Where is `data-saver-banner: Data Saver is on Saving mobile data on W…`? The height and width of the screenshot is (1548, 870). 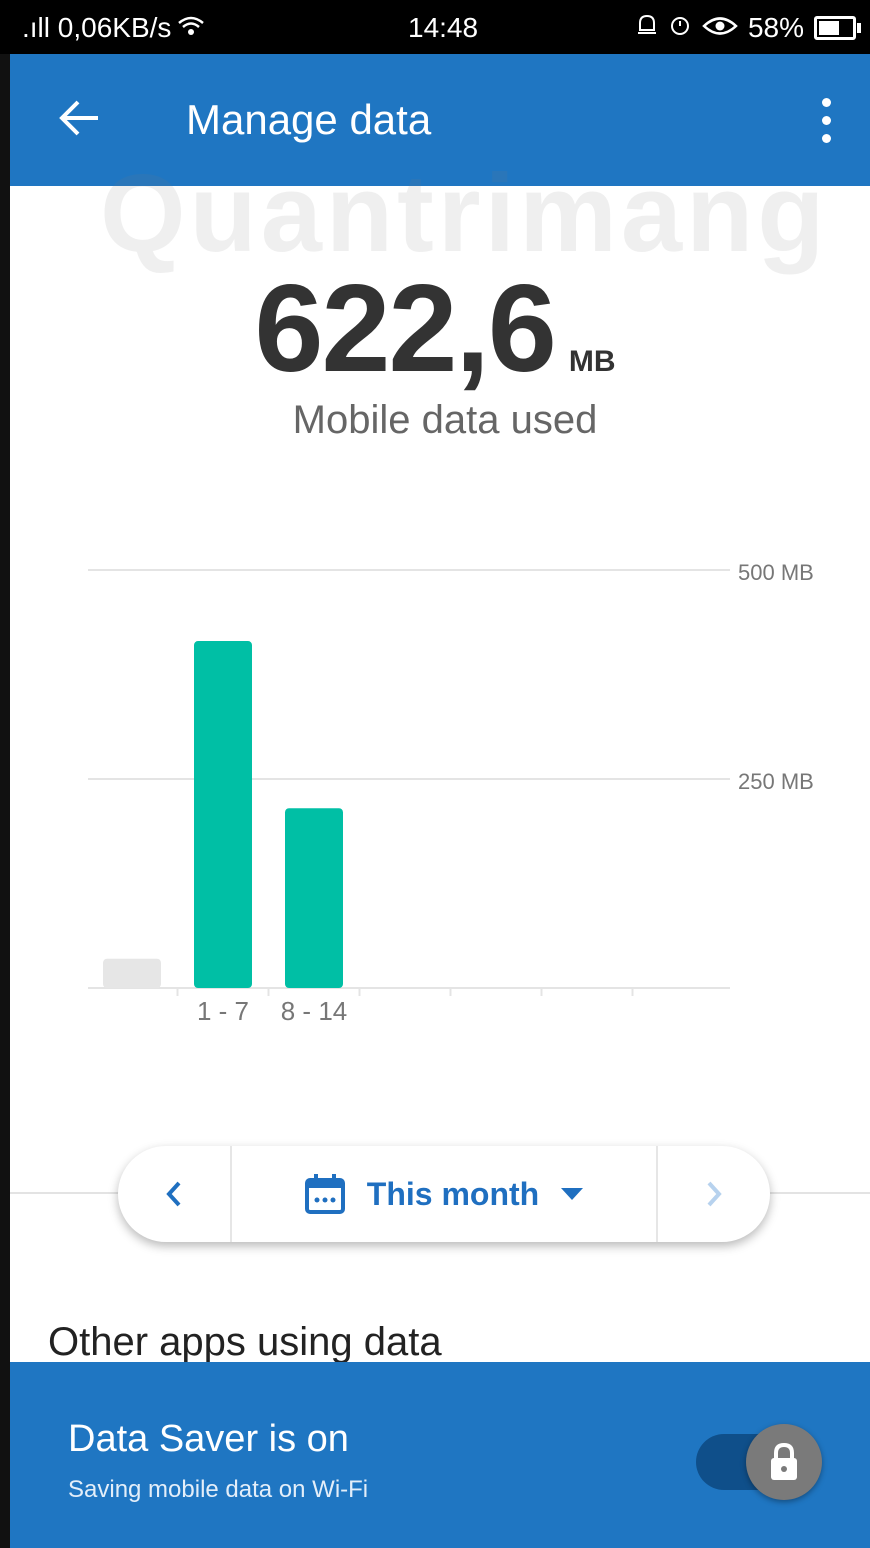
data-saver-banner: Data Saver is on Saving mobile data on W… is located at coordinates (440, 1455).